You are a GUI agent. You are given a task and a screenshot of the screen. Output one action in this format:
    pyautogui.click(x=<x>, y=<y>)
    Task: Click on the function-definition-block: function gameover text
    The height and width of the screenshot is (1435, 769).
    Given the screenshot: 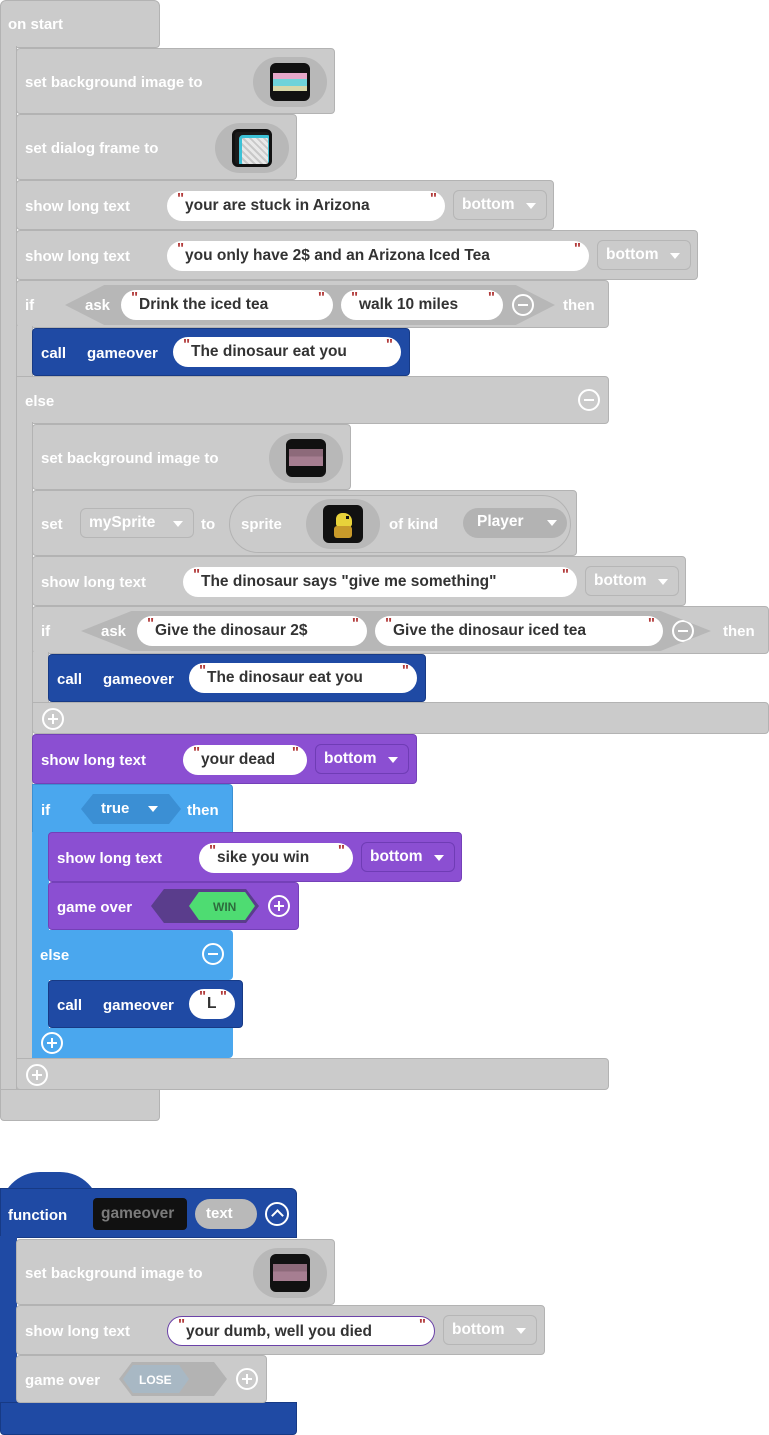 What is the action you would take?
    pyautogui.click(x=148, y=1213)
    